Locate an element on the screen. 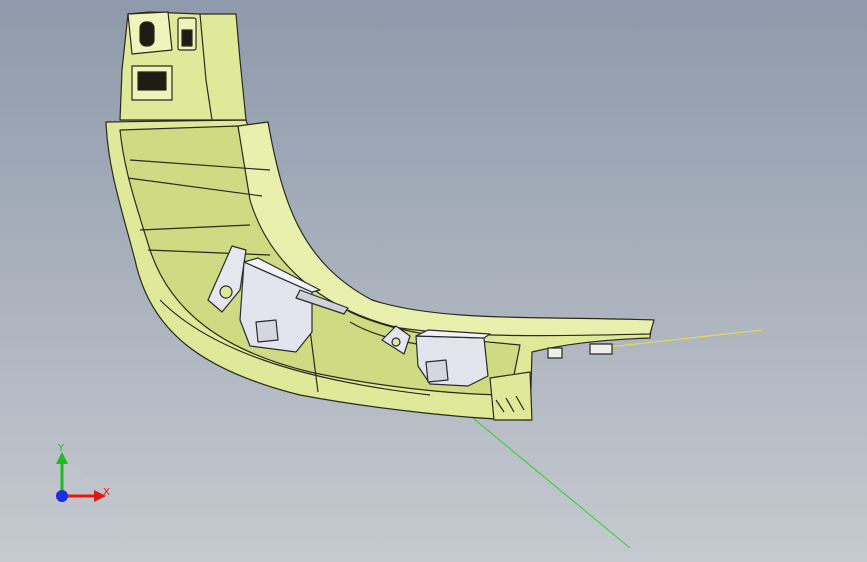 The height and width of the screenshot is (562, 867). connector-right-hole is located at coordinates (396, 342).